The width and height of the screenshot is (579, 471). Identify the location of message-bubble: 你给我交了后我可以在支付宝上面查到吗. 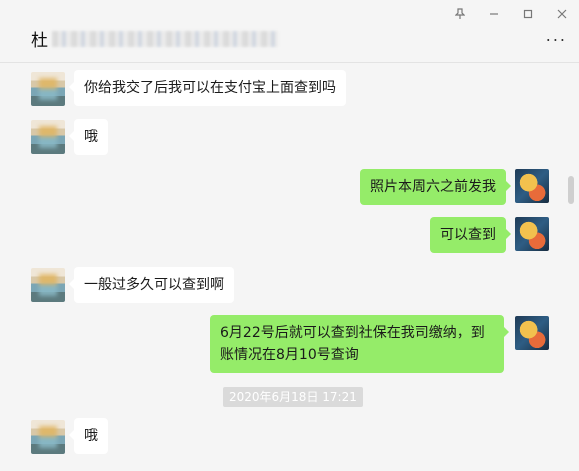
(207, 88).